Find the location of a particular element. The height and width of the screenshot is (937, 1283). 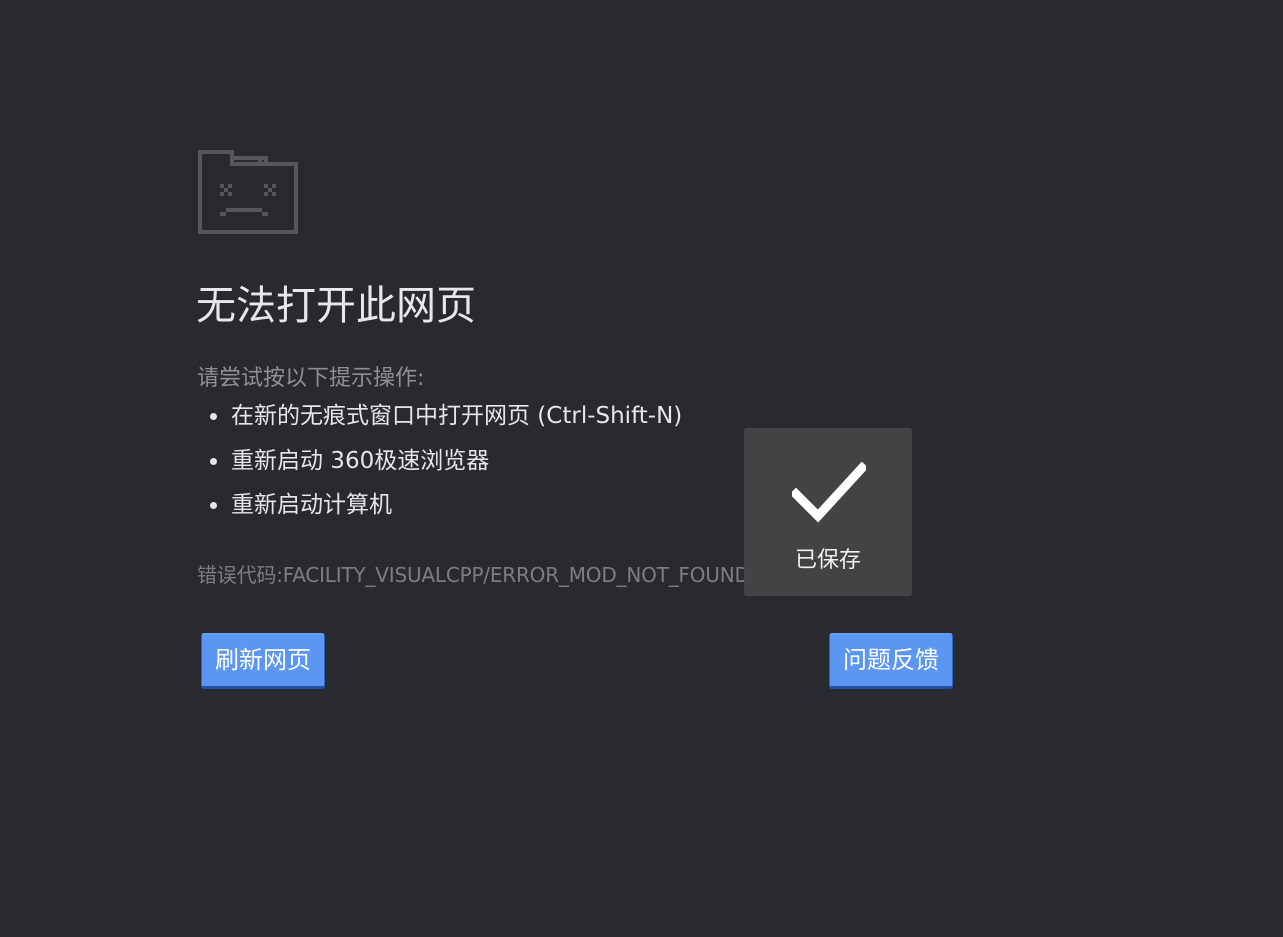

refresh-button: 刷新网页 is located at coordinates (263, 661).